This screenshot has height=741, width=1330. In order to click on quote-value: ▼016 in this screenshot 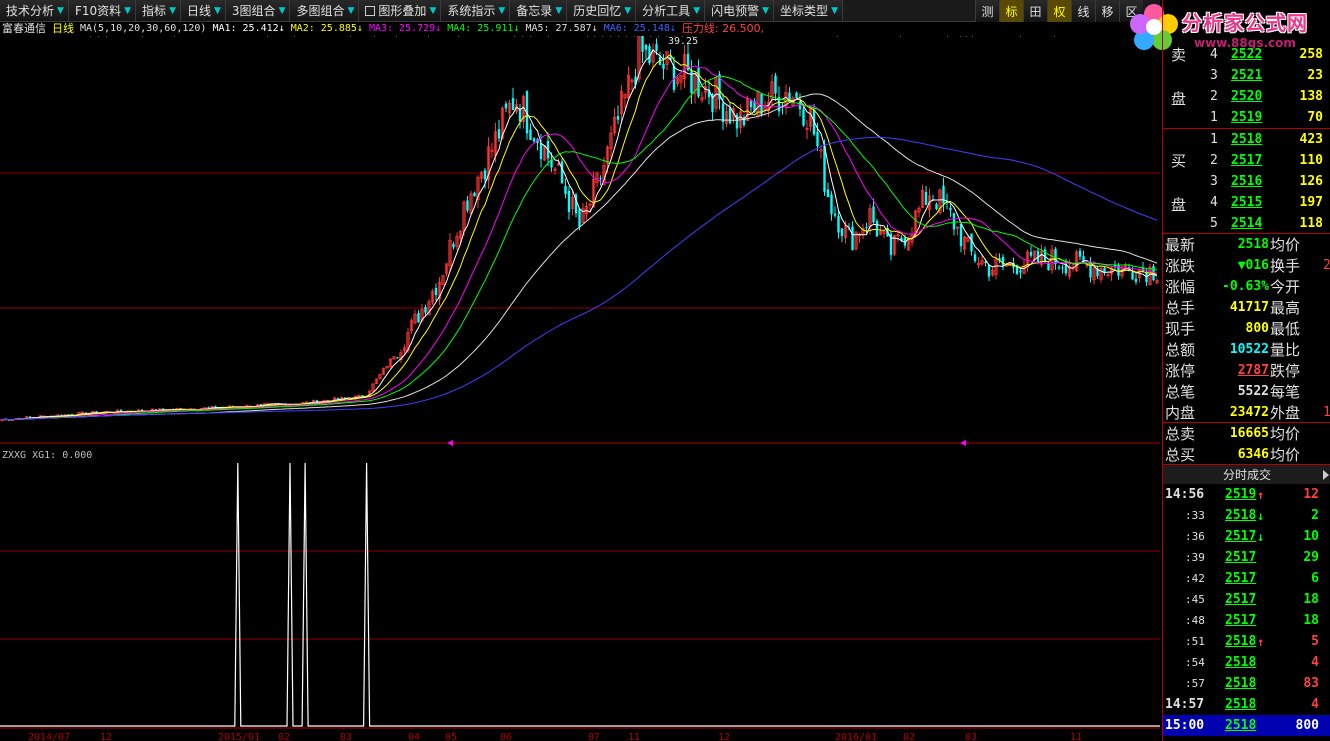, I will do `click(1253, 265)`.